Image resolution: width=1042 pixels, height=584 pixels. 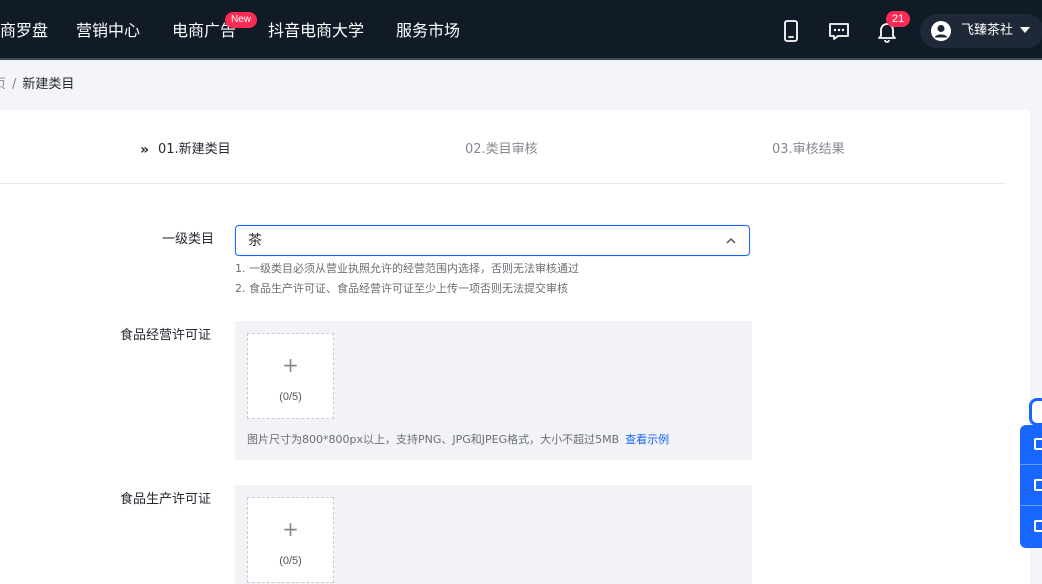 I want to click on breadcrumb: 页/新建类目, so click(x=37, y=85).